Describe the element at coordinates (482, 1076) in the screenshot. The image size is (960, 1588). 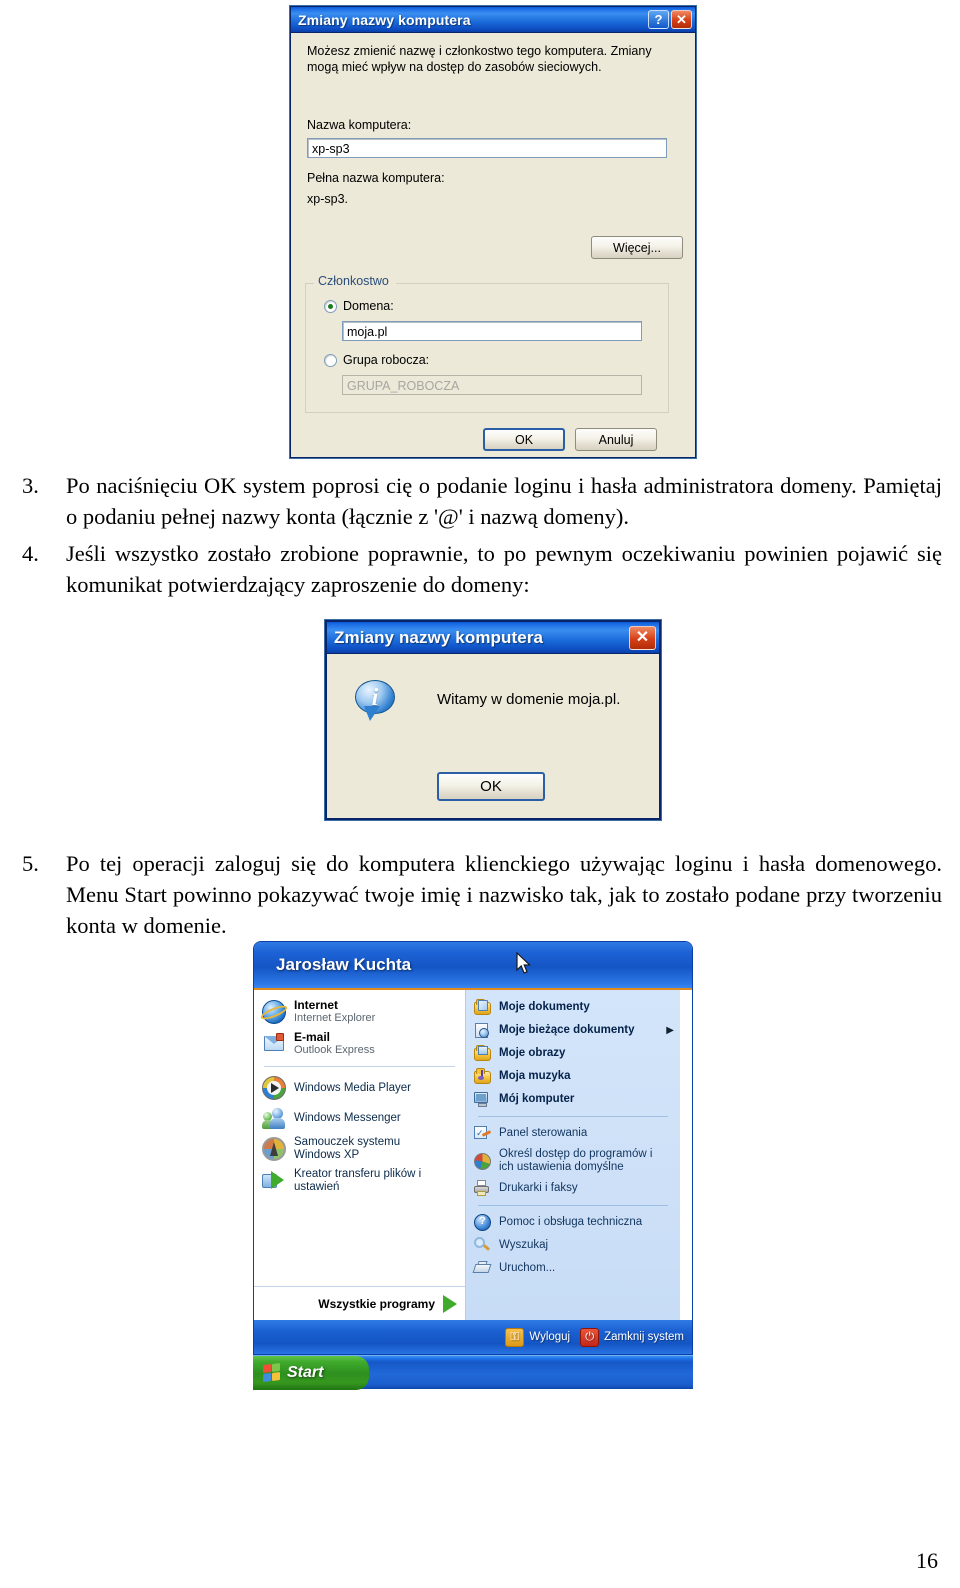
I see `my-music-icon` at that location.